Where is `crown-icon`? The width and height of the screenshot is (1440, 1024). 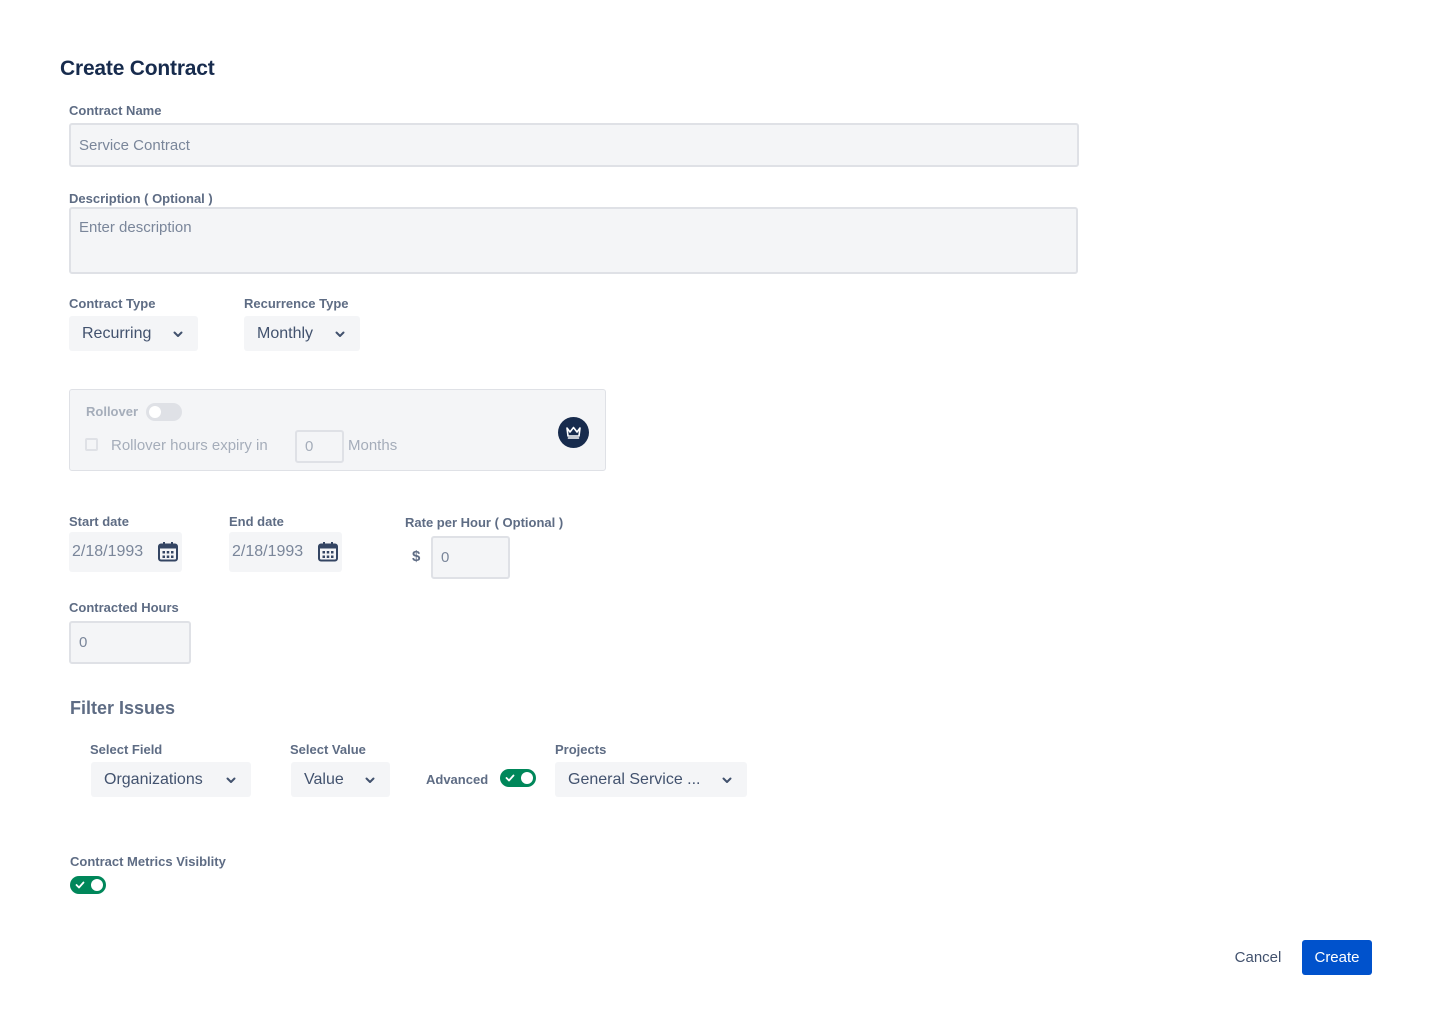
crown-icon is located at coordinates (573, 432).